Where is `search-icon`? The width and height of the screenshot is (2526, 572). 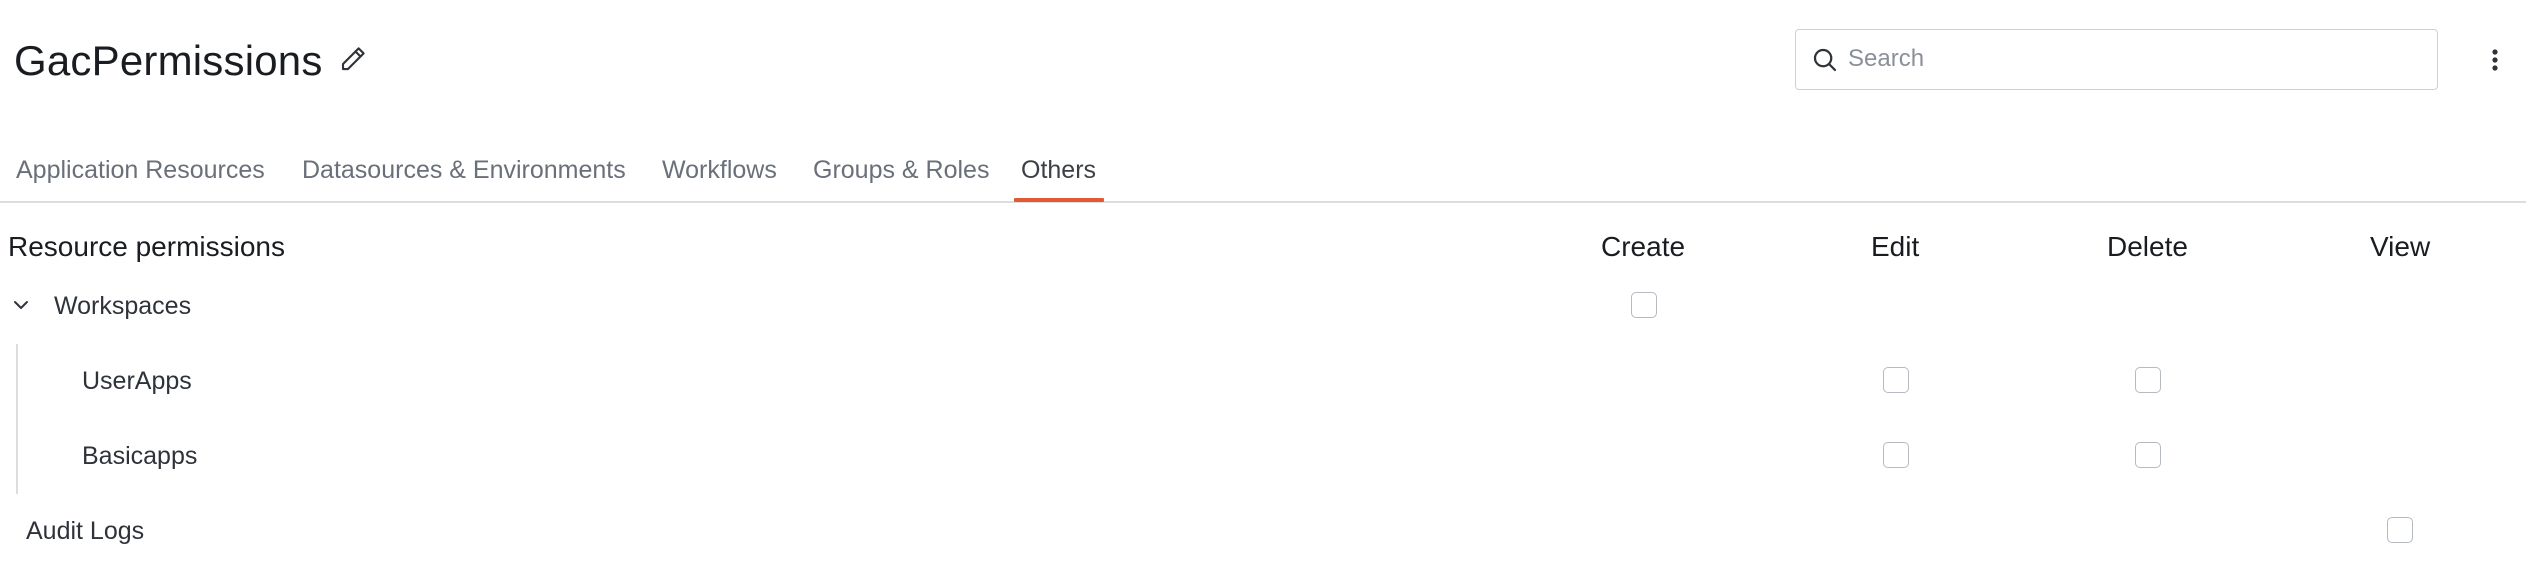
search-icon is located at coordinates (1825, 60).